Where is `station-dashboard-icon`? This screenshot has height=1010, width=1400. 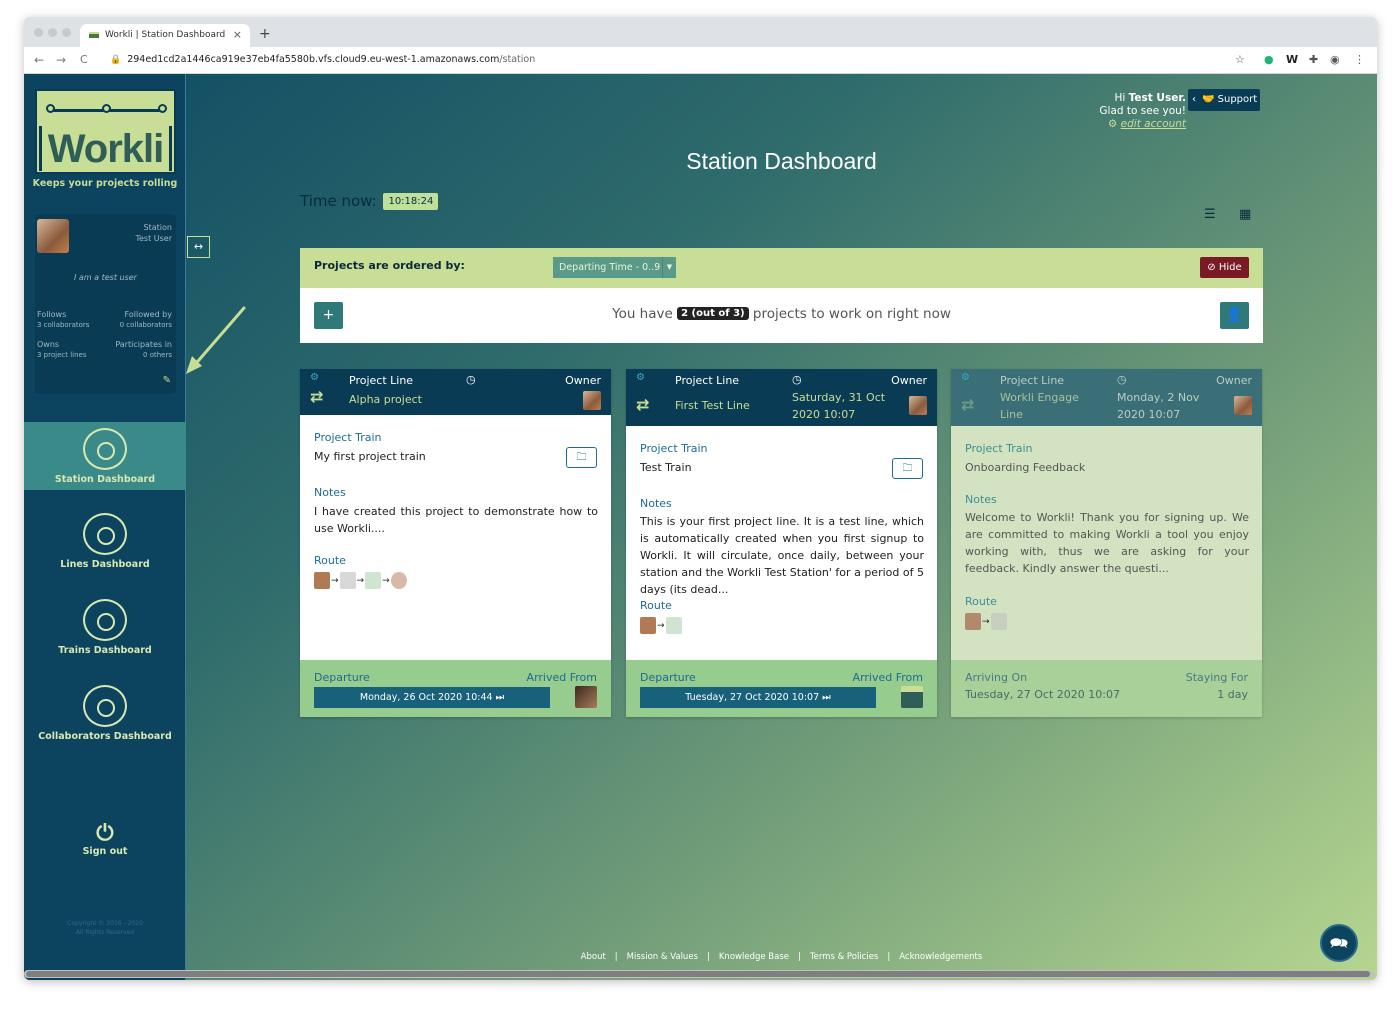
station-dashboard-icon is located at coordinates (105, 449).